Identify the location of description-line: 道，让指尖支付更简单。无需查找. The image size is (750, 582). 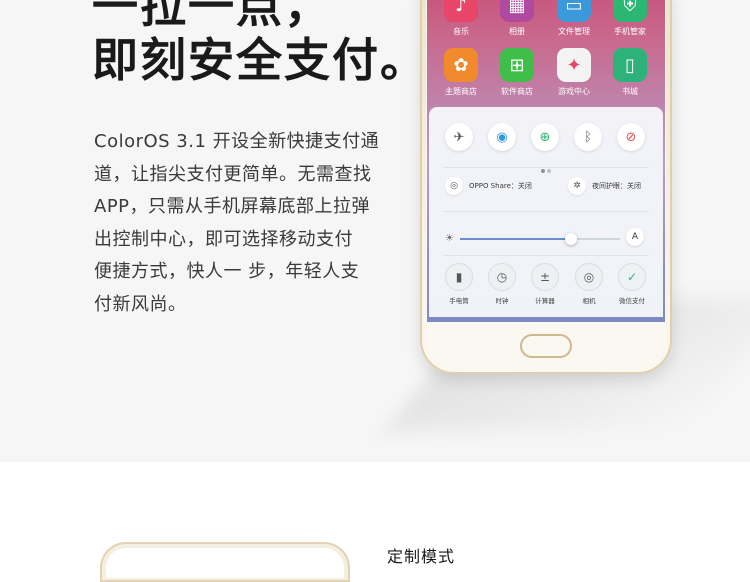
(233, 174).